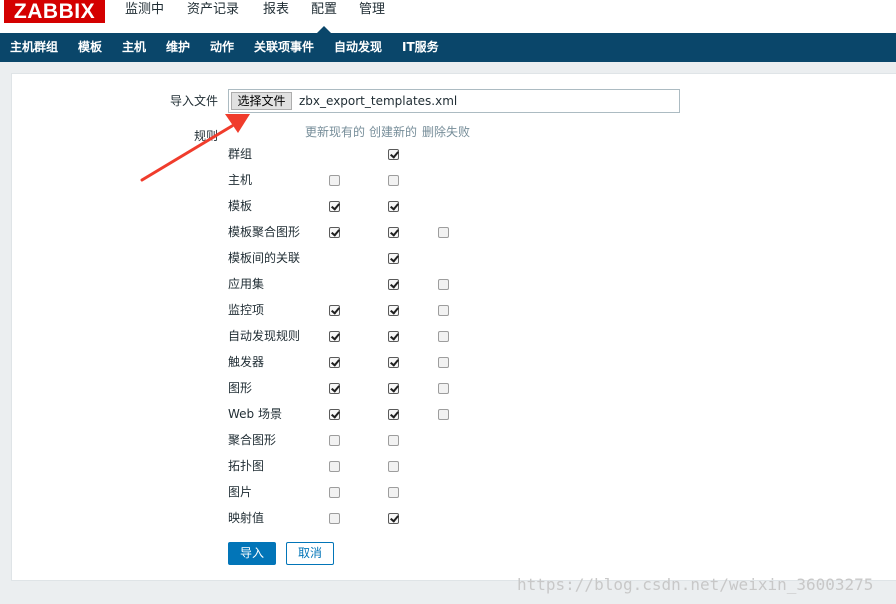  What do you see at coordinates (187, 153) in the screenshot?
I see `arrow-shaft` at bounding box center [187, 153].